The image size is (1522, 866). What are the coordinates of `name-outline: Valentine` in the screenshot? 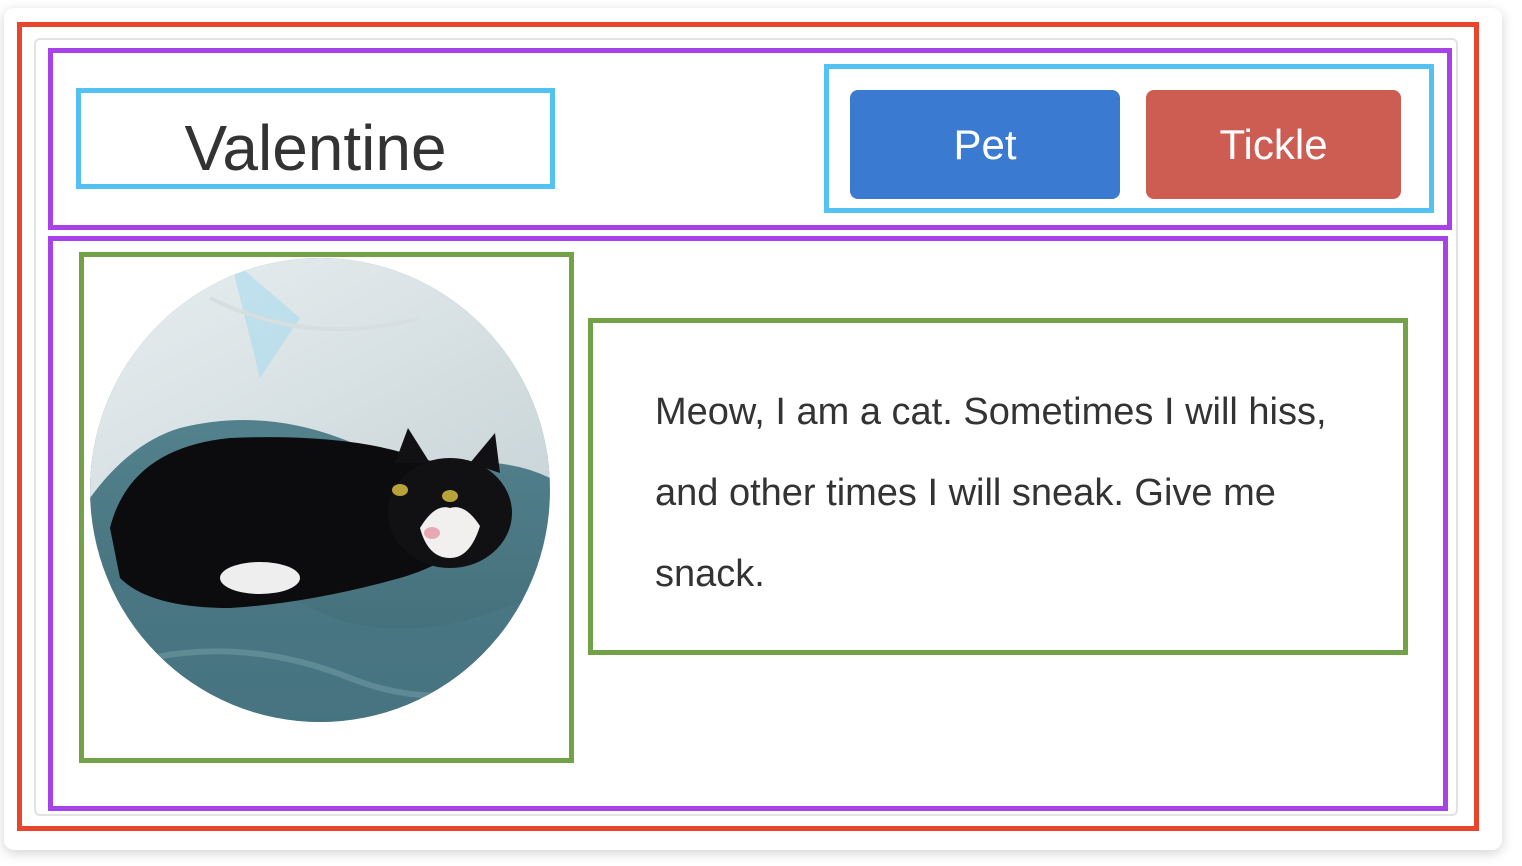 It's located at (315, 138).